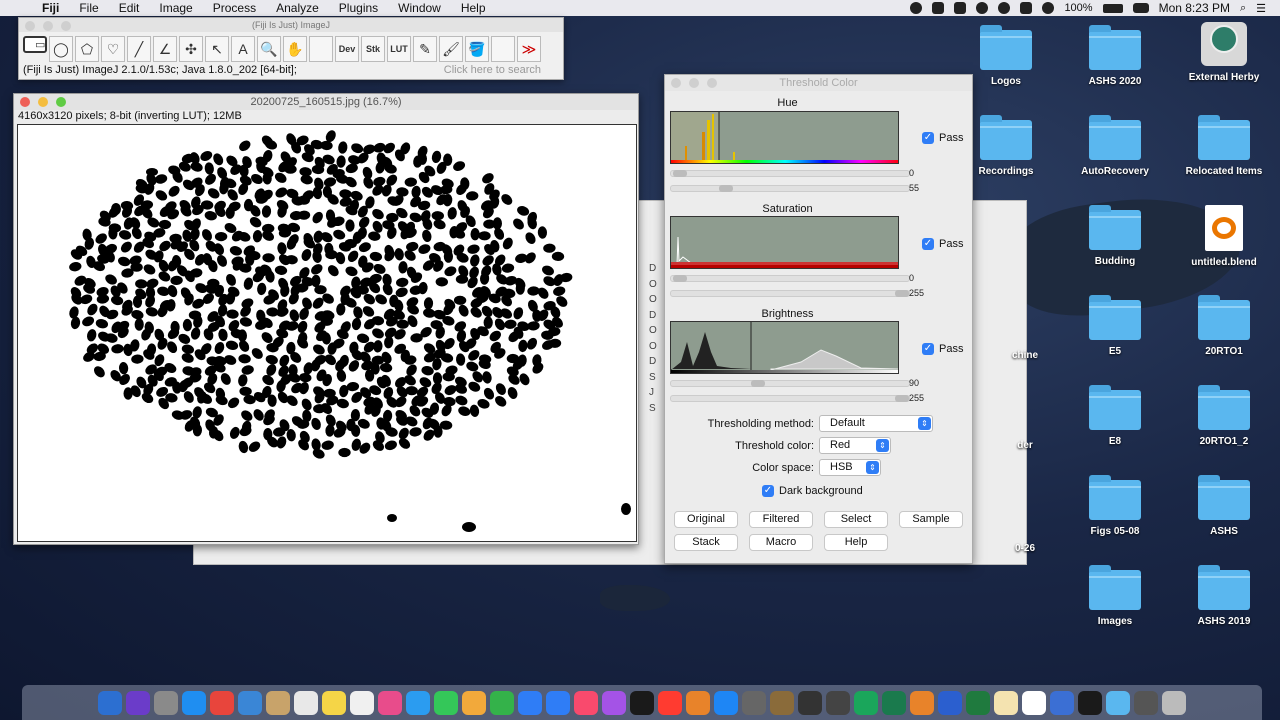 The image size is (1280, 720). What do you see at coordinates (1261, 8) in the screenshot?
I see `control-center-icon: ☰` at bounding box center [1261, 8].